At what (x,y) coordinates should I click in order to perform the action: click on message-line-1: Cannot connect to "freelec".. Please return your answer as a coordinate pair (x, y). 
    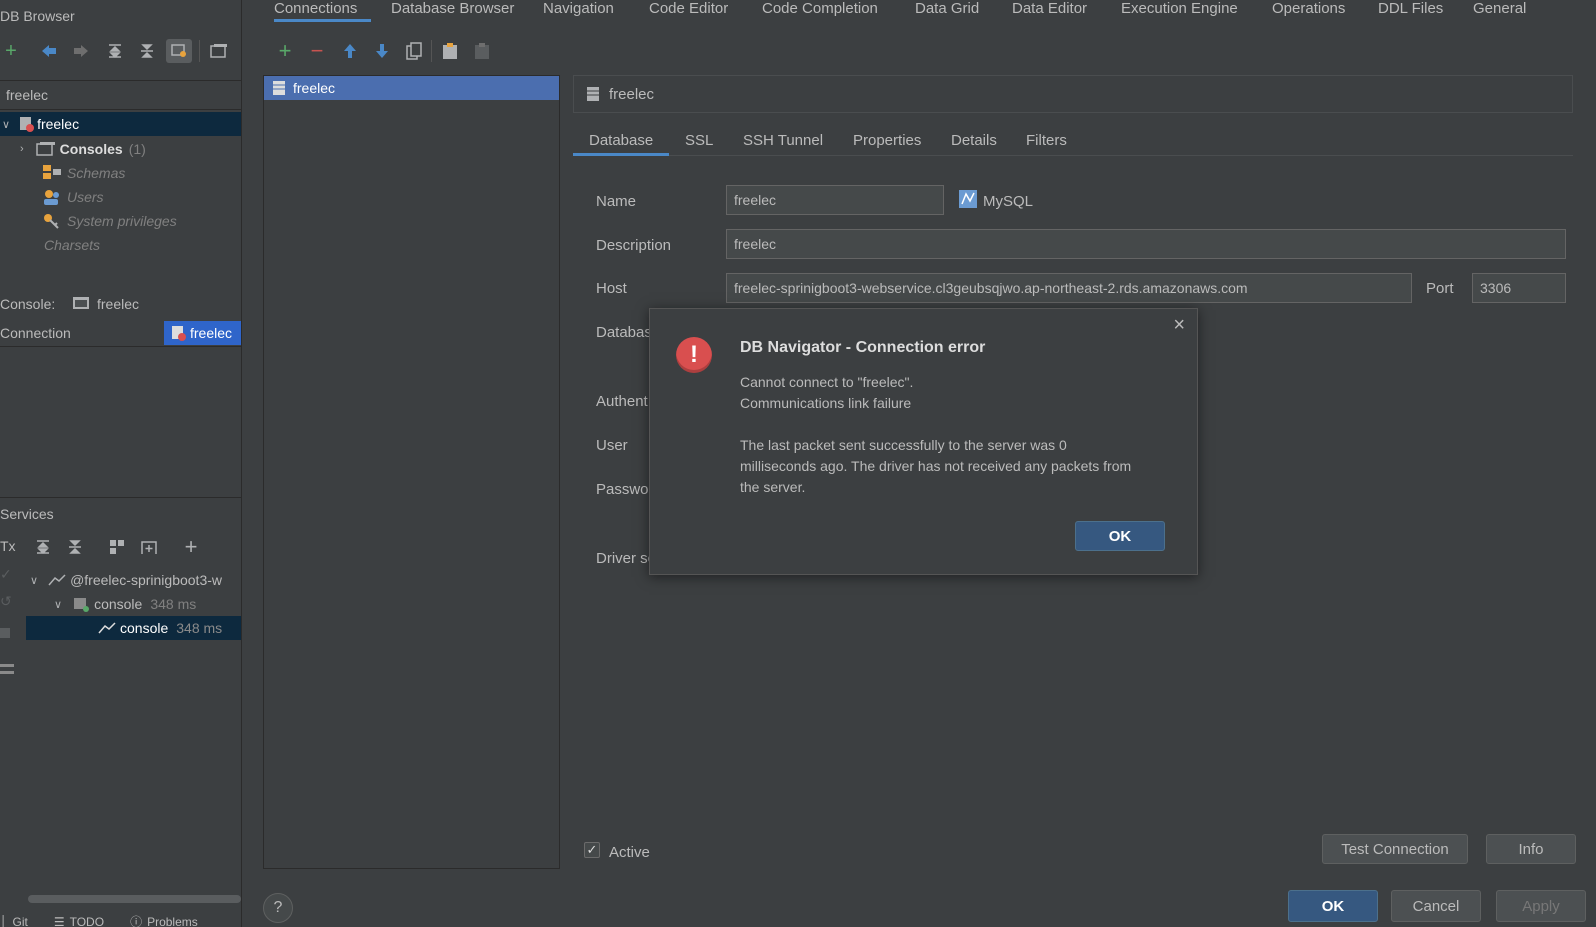
    Looking at the image, I should click on (827, 382).